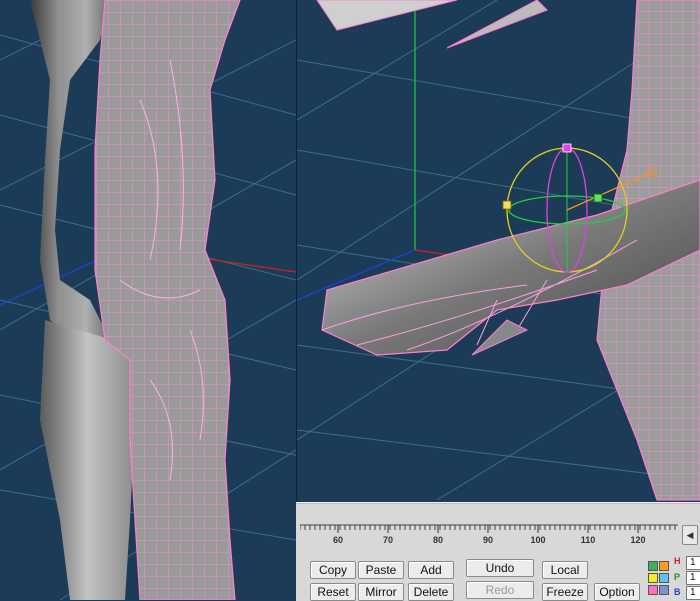  I want to click on pitch-label: P, so click(677, 577).